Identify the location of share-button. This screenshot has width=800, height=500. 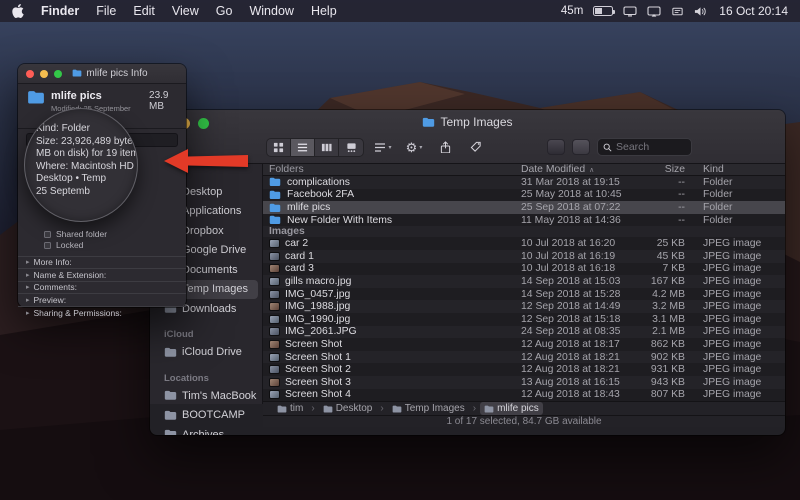
(445, 147).